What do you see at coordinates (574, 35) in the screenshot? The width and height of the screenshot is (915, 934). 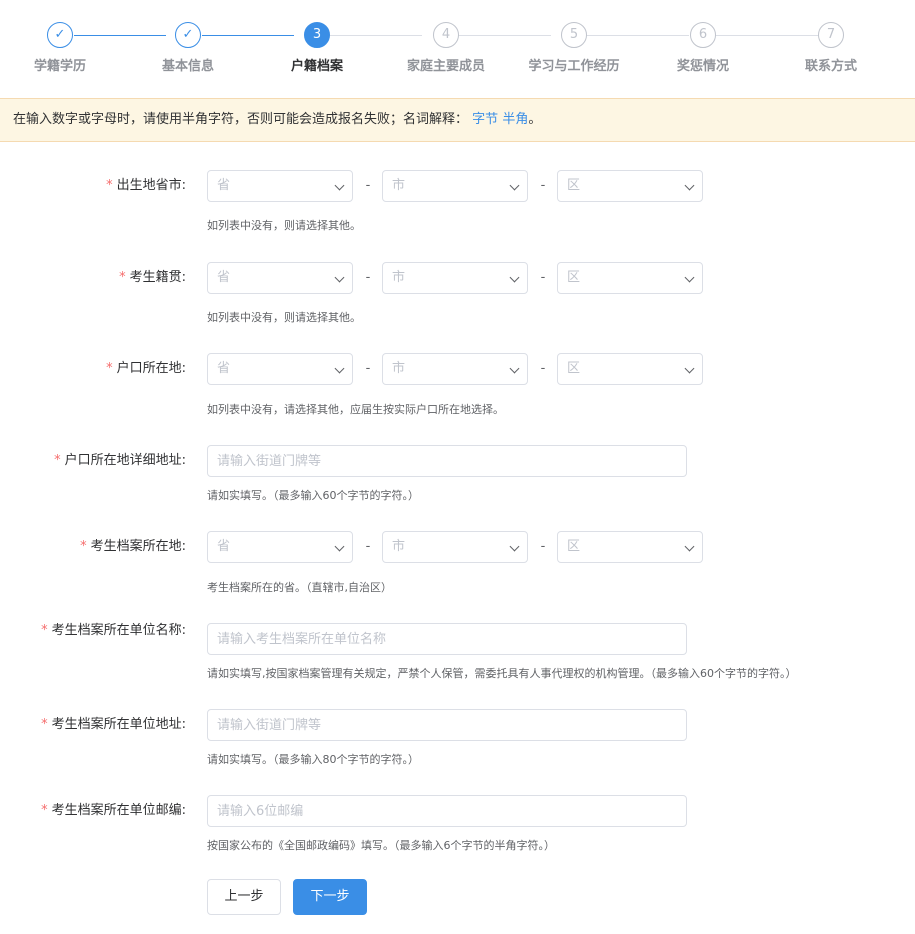 I see `step-number: 5` at bounding box center [574, 35].